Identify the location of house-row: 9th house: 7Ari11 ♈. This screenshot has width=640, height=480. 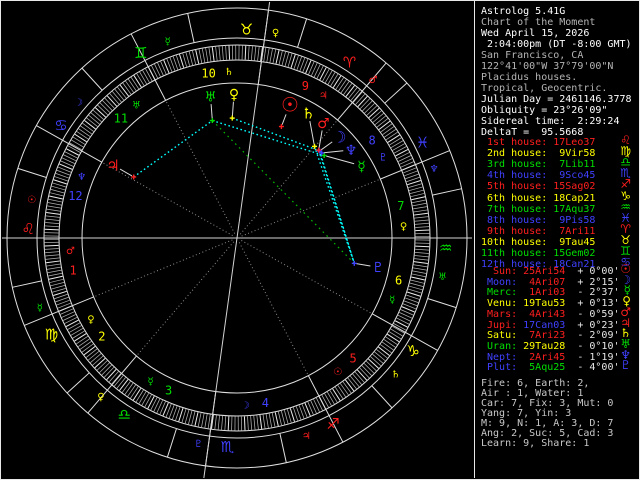
(558, 230).